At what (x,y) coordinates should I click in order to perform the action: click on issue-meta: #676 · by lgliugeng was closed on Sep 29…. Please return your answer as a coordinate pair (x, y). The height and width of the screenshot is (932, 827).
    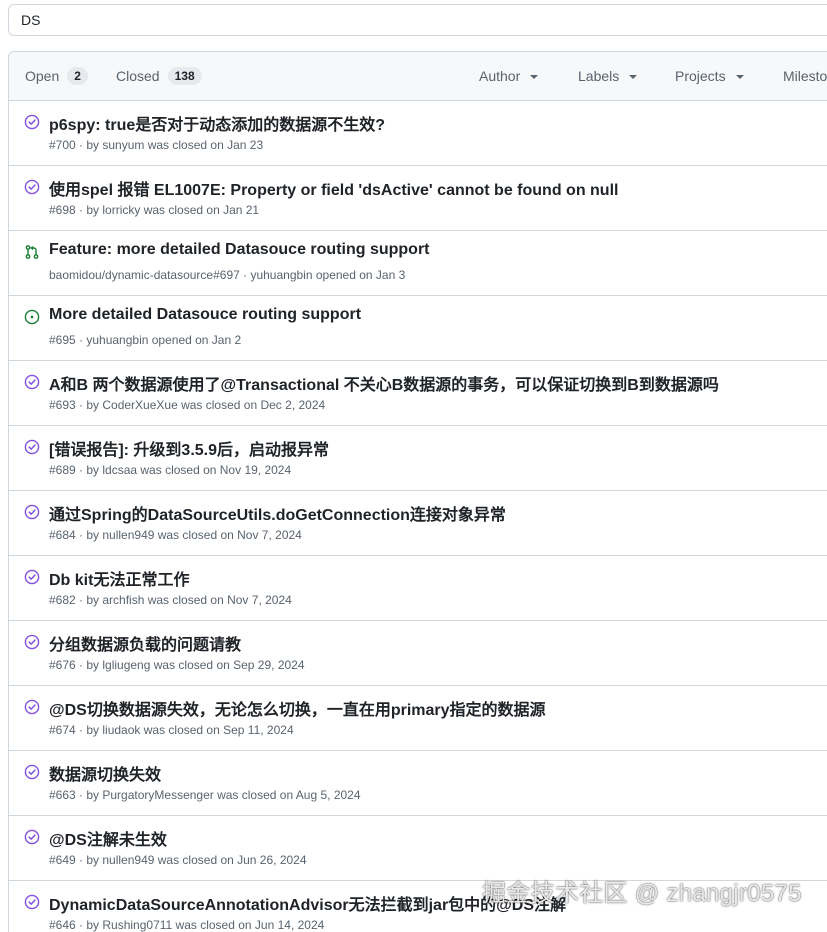
    Looking at the image, I should click on (177, 665).